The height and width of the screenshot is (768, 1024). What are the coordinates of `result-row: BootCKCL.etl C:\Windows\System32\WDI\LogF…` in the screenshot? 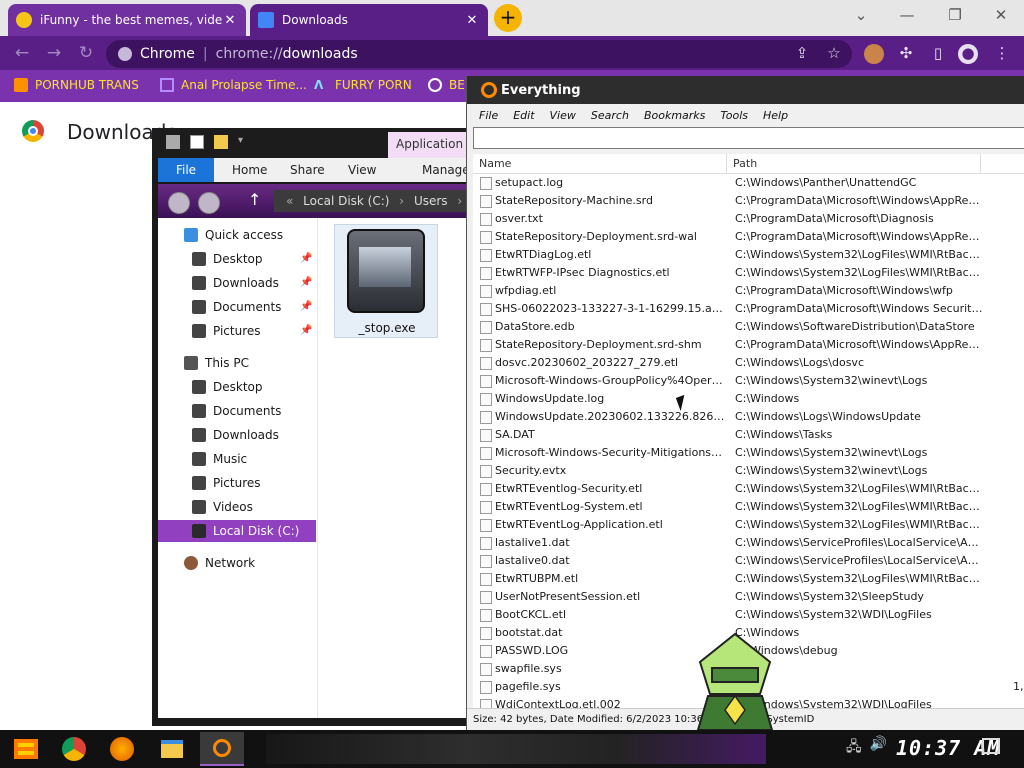 It's located at (748, 615).